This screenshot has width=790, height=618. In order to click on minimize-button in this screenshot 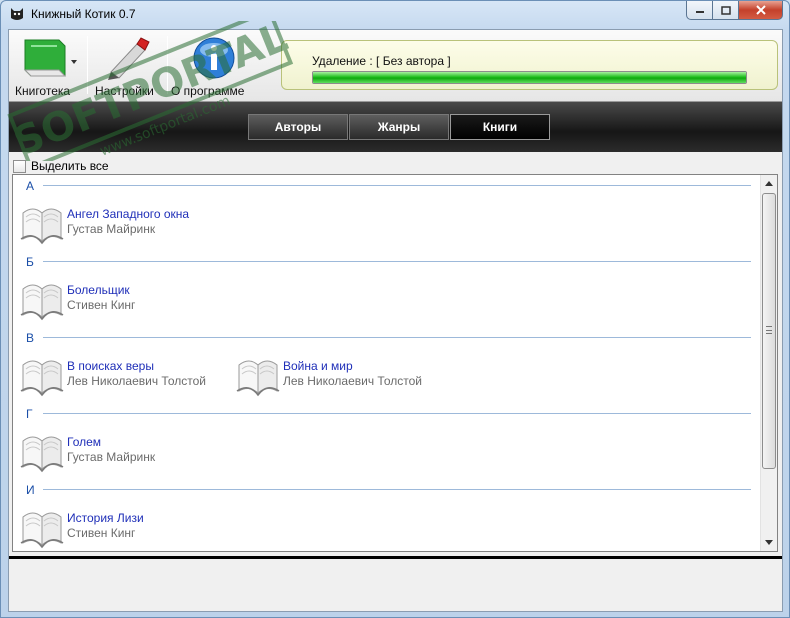, I will do `click(699, 10)`.